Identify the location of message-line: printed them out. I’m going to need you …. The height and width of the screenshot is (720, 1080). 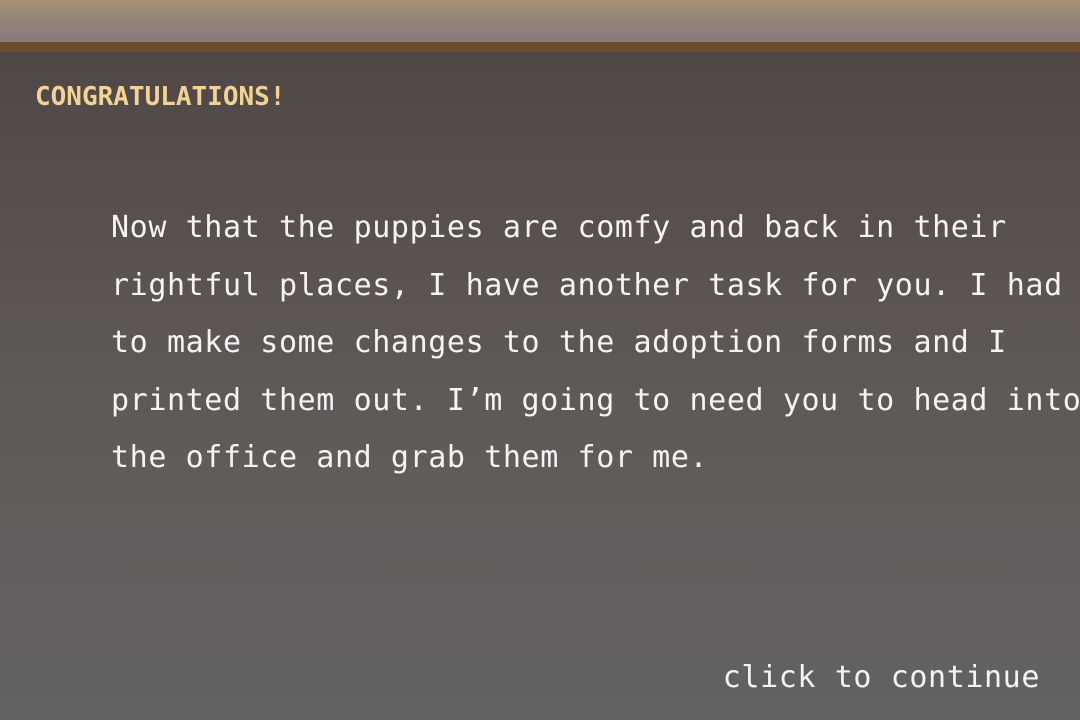
(595, 400).